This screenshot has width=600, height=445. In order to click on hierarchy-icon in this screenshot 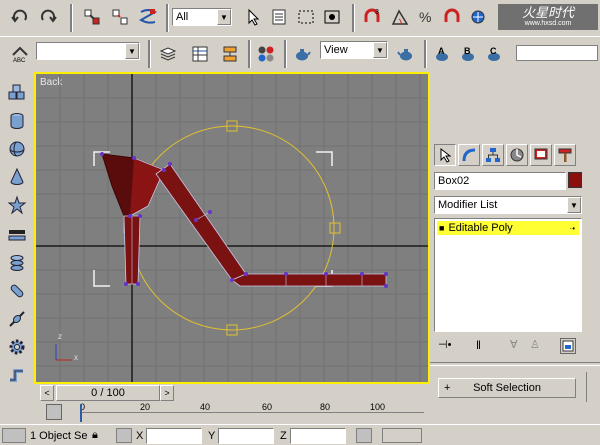, I will do `click(493, 155)`.